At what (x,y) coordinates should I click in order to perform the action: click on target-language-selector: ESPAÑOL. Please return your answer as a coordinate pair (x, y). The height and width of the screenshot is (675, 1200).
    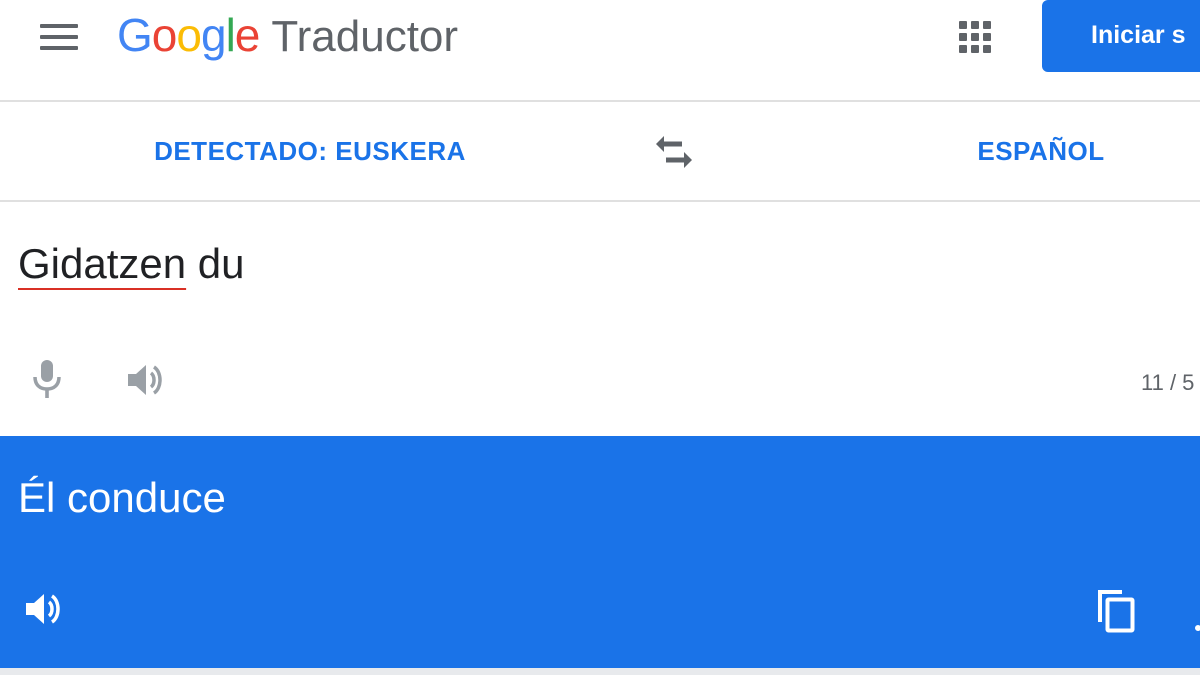
    Looking at the image, I should click on (1041, 151).